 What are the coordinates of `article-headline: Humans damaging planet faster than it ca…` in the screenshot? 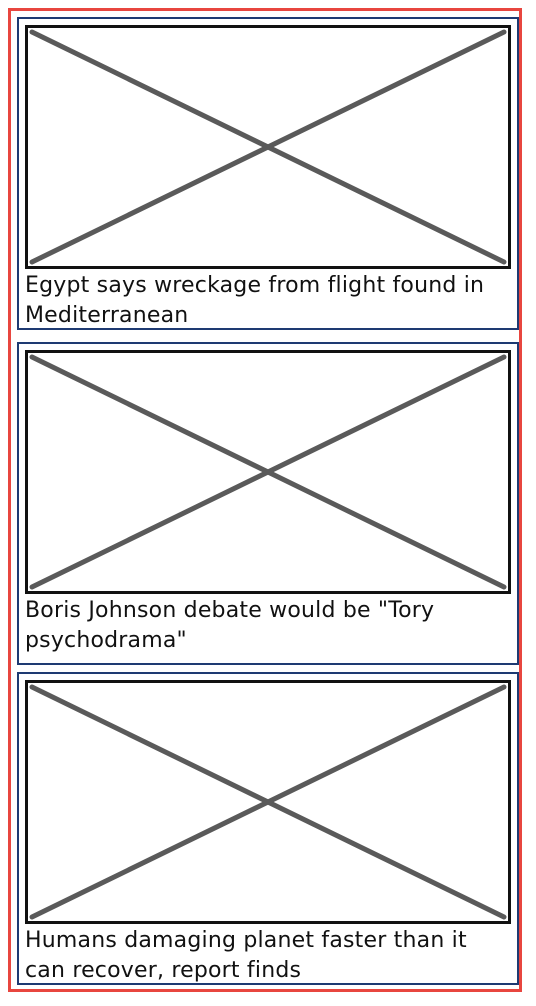 It's located at (269, 954).